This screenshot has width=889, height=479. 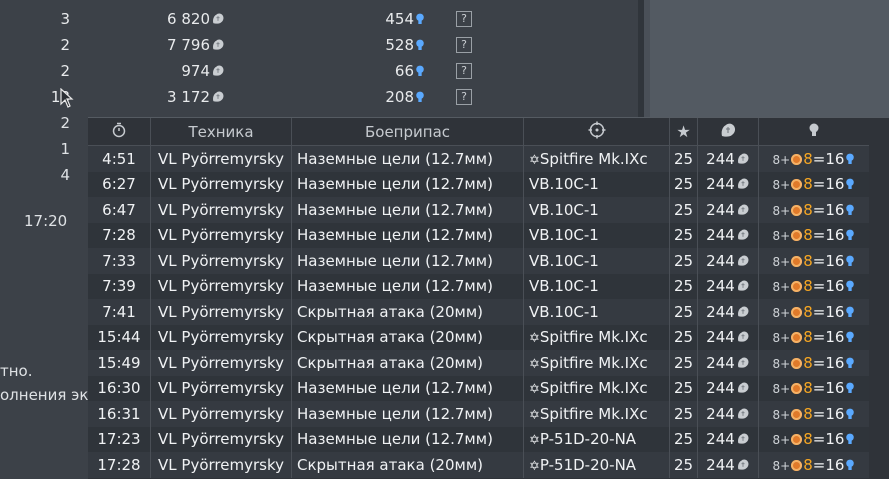 I want to click on bg-research: 528, so click(x=212, y=45).